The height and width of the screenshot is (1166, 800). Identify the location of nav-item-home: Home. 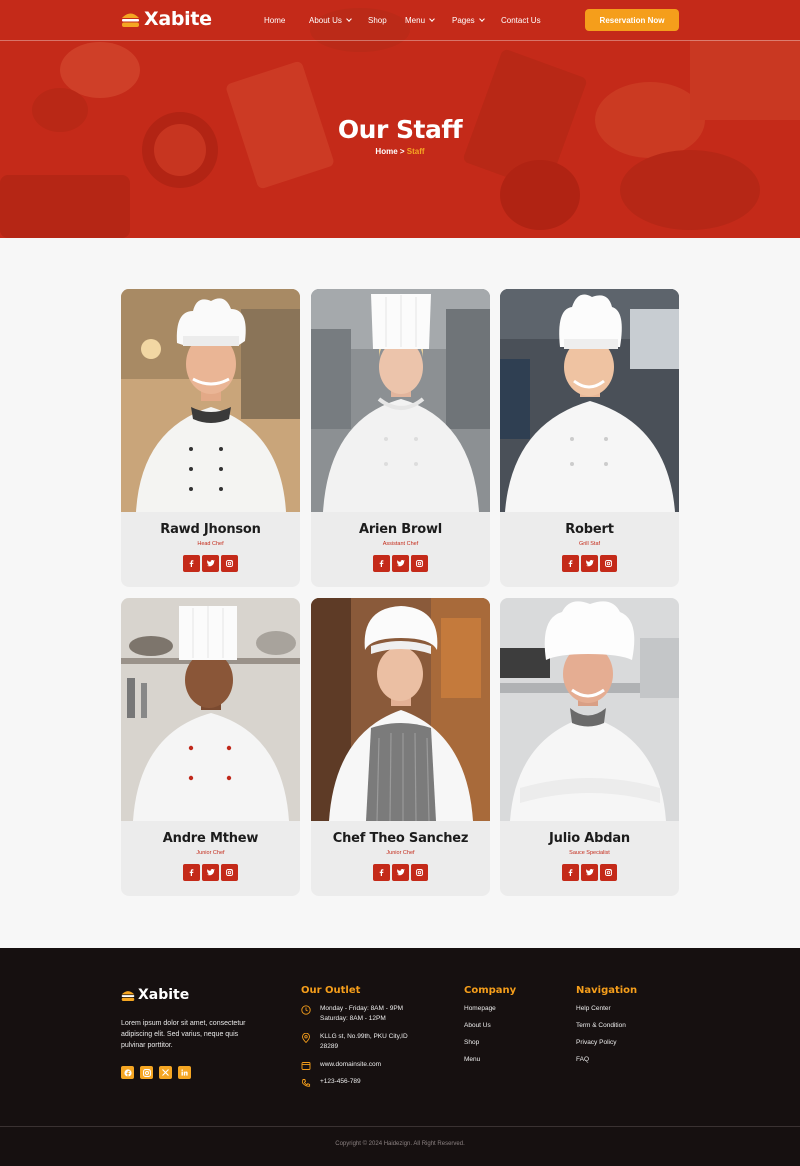
(286, 20).